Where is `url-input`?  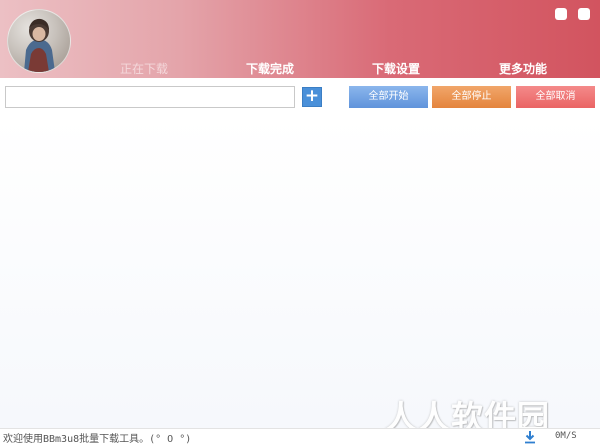 url-input is located at coordinates (150, 97).